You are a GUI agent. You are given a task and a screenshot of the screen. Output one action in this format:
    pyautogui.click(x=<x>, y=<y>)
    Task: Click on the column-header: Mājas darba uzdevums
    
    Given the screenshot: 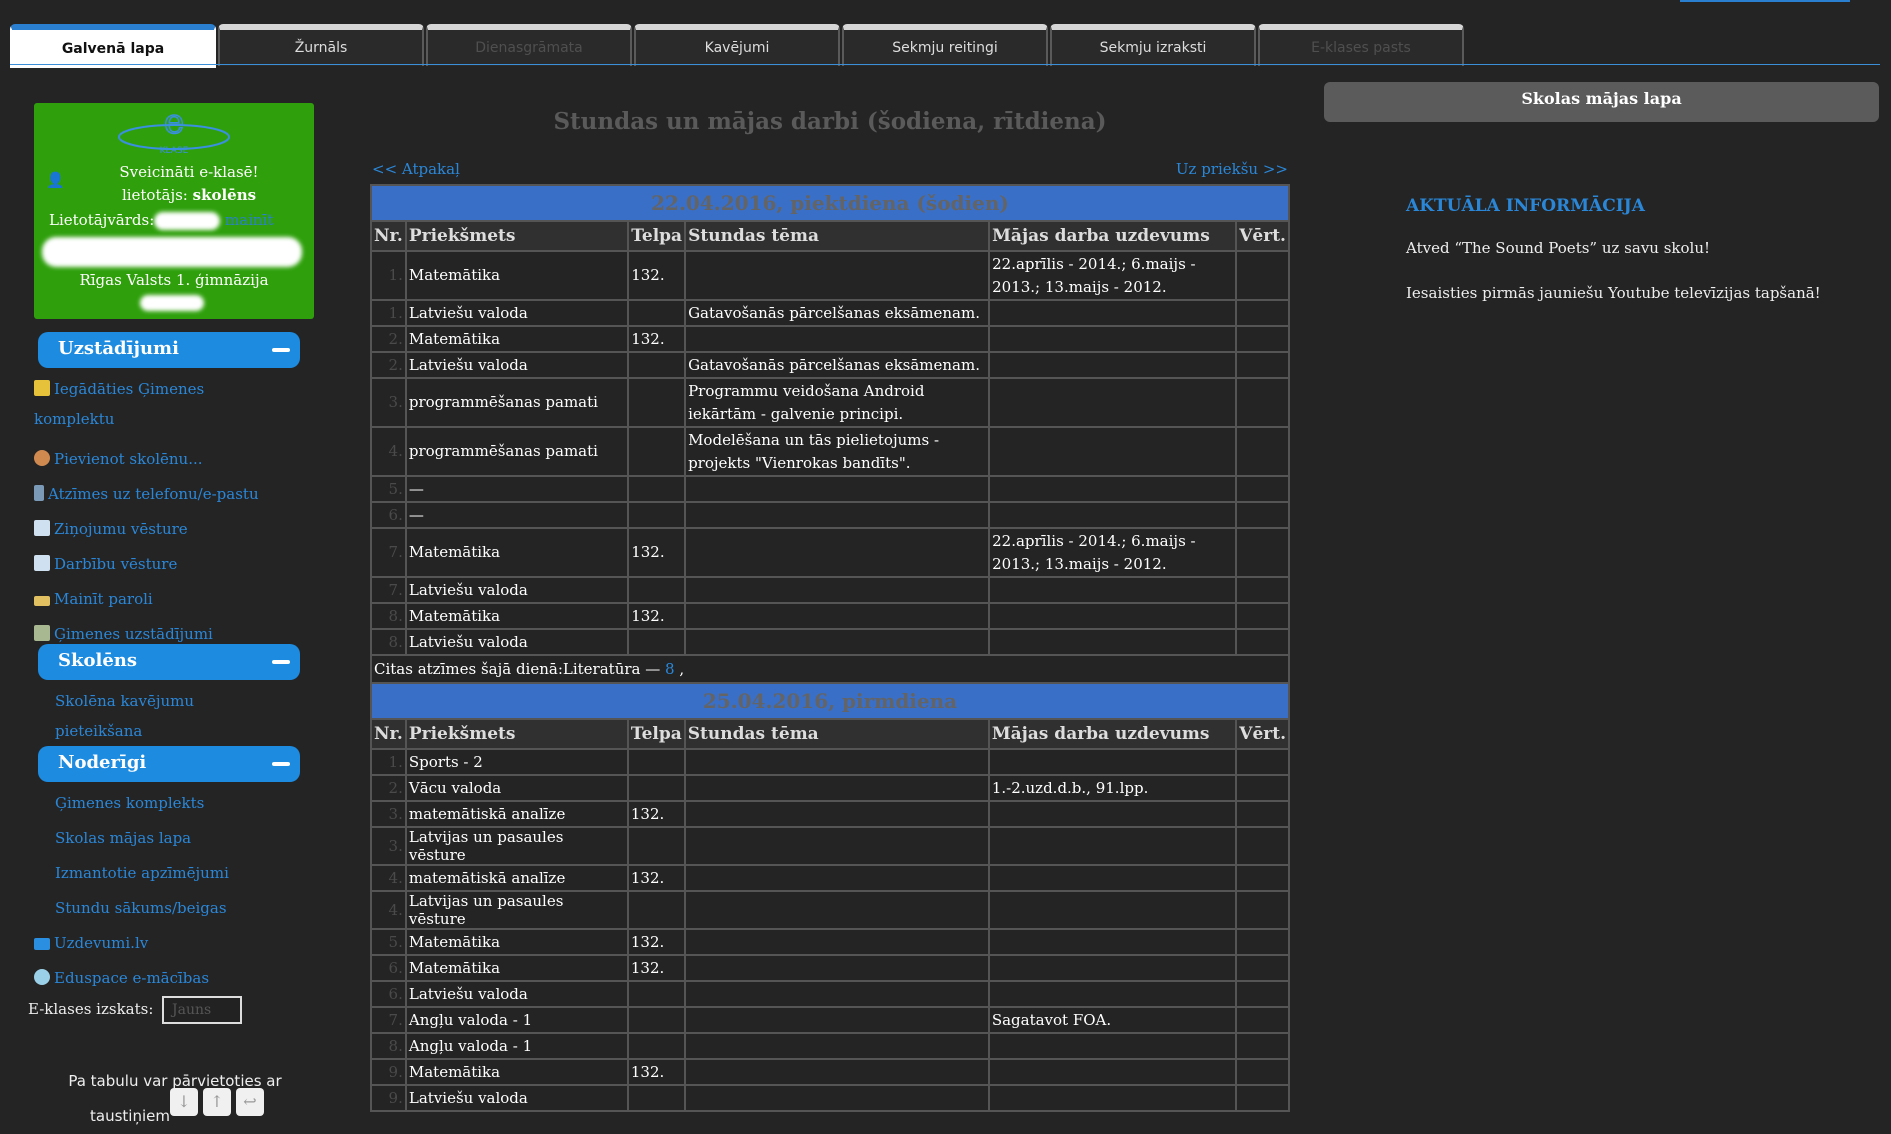 What is the action you would take?
    pyautogui.click(x=1112, y=734)
    